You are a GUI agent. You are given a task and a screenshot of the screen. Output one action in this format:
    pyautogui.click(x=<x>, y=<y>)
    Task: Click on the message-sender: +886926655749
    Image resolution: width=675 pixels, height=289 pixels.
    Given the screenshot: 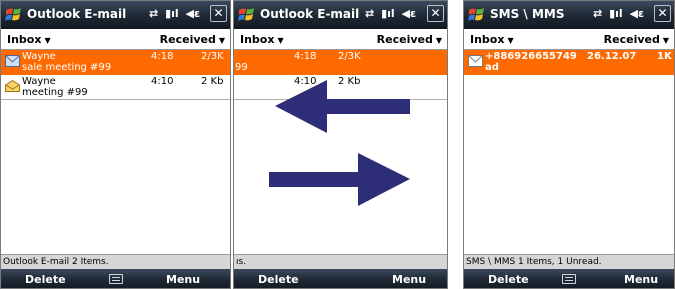 What is the action you would take?
    pyautogui.click(x=531, y=56)
    